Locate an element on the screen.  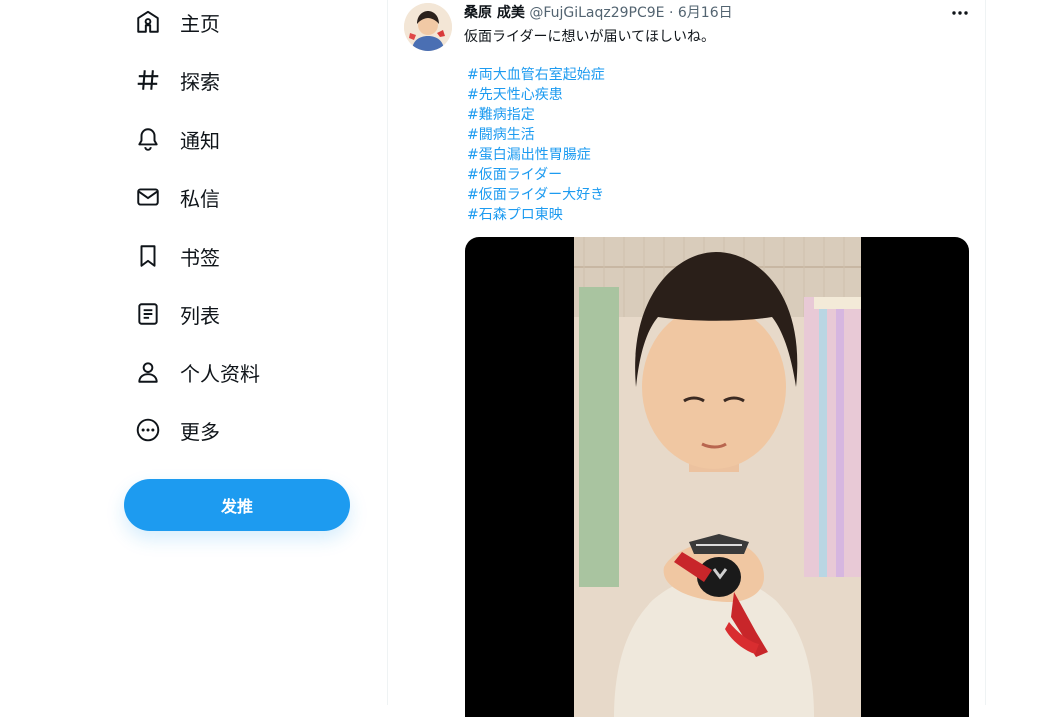
sidebar-item-explore: 探索 is located at coordinates (172, 80).